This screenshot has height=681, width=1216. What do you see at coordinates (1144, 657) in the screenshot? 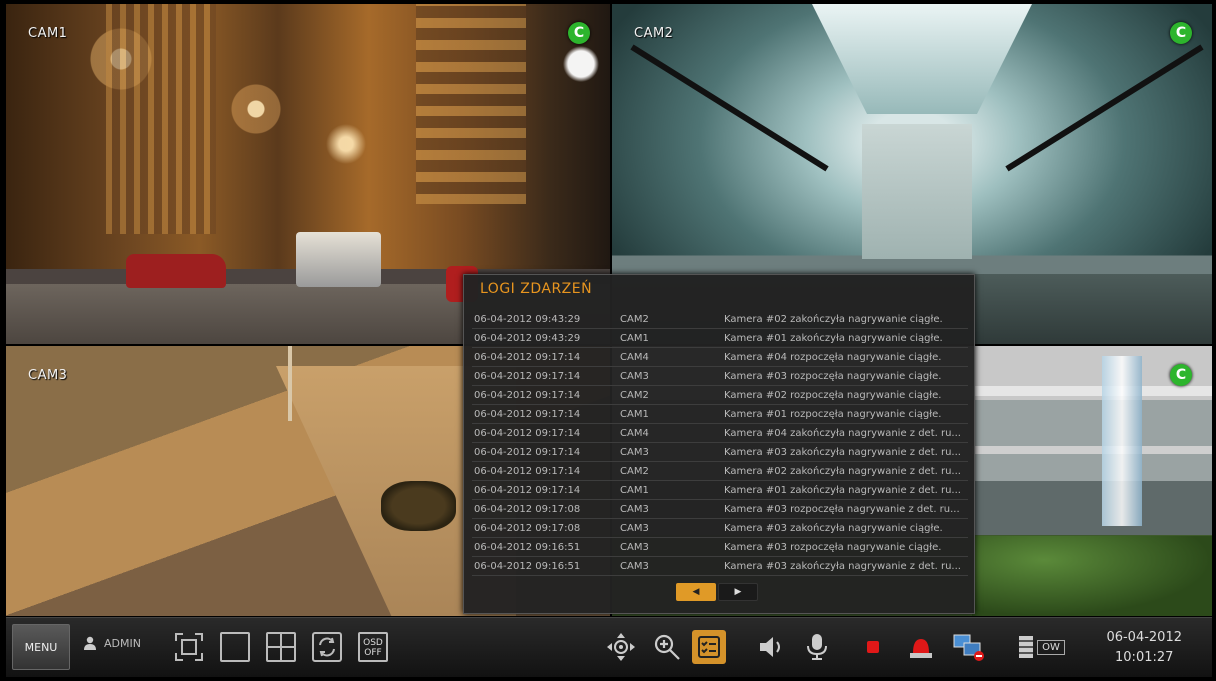
I see `current-time: 10:01:27` at bounding box center [1144, 657].